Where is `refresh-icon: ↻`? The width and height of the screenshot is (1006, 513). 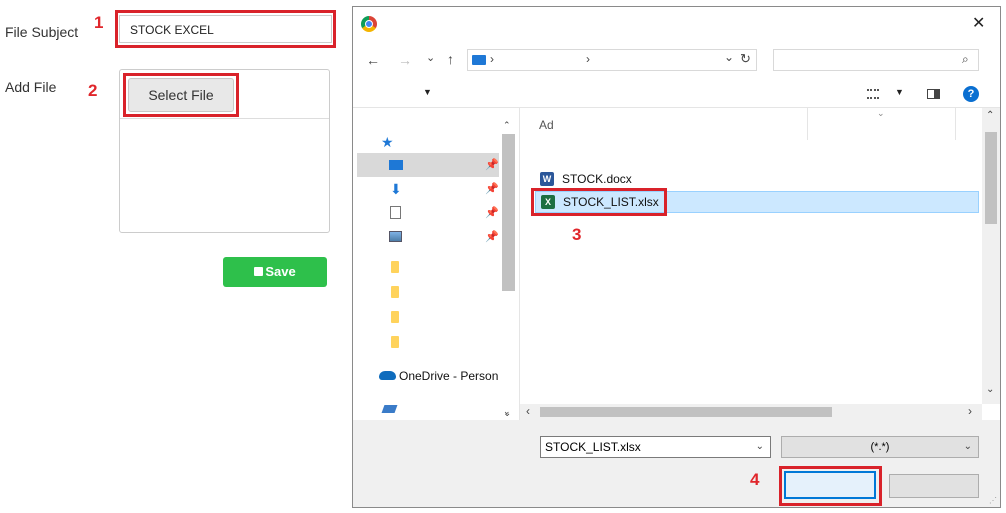
refresh-icon: ↻ is located at coordinates (745, 59).